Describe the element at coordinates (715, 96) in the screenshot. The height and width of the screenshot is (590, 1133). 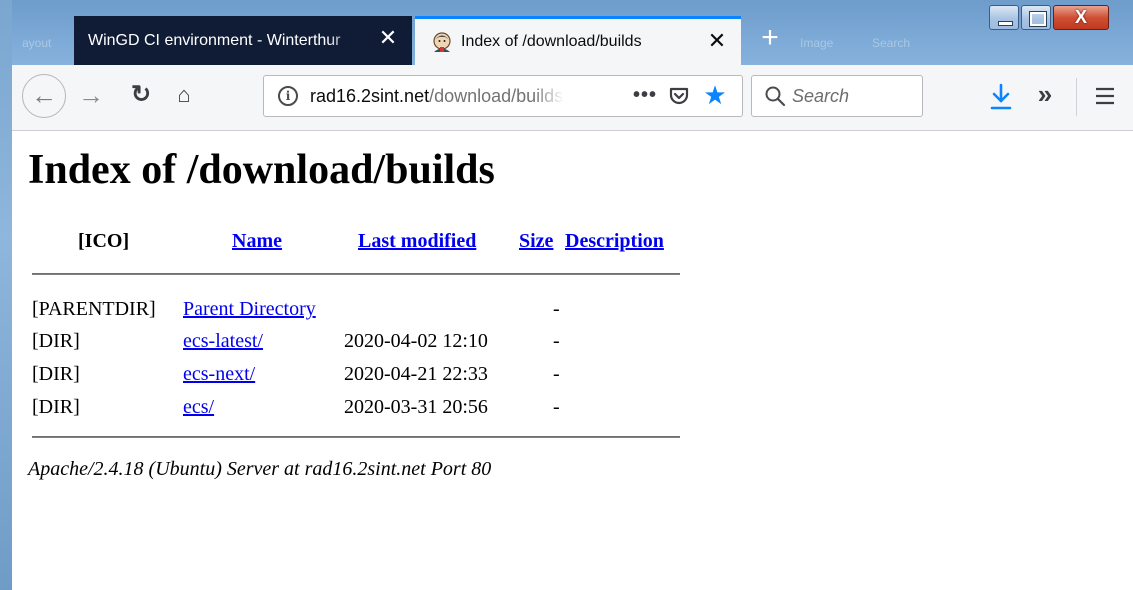
I see `bookmark-star-icon: ★` at that location.